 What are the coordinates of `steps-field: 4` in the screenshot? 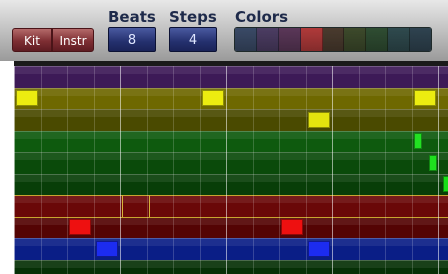 It's located at (193, 39).